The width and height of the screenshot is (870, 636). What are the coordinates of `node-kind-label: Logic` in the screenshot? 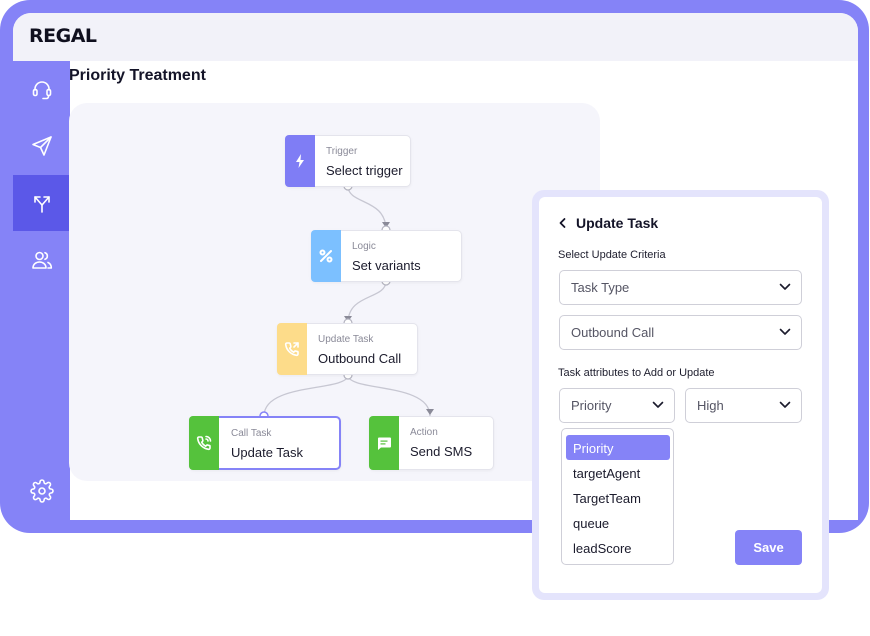 It's located at (364, 246).